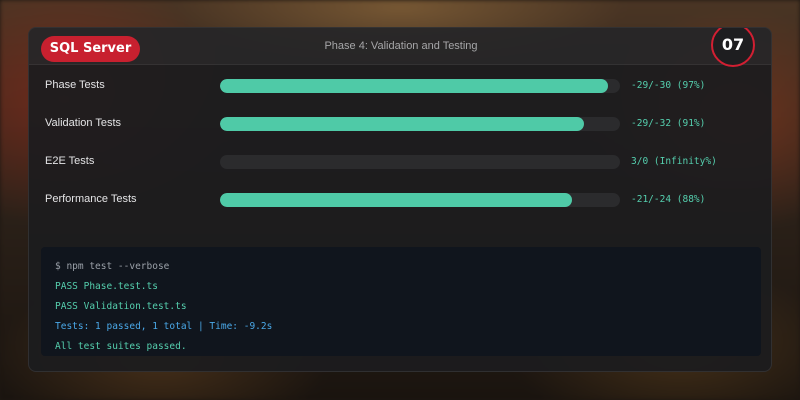  I want to click on test-row-phase: Phase Tests -29/-30 (97%), so click(400, 86).